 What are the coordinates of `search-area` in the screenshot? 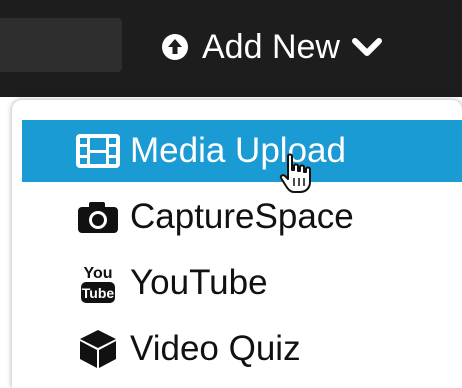 It's located at (61, 45).